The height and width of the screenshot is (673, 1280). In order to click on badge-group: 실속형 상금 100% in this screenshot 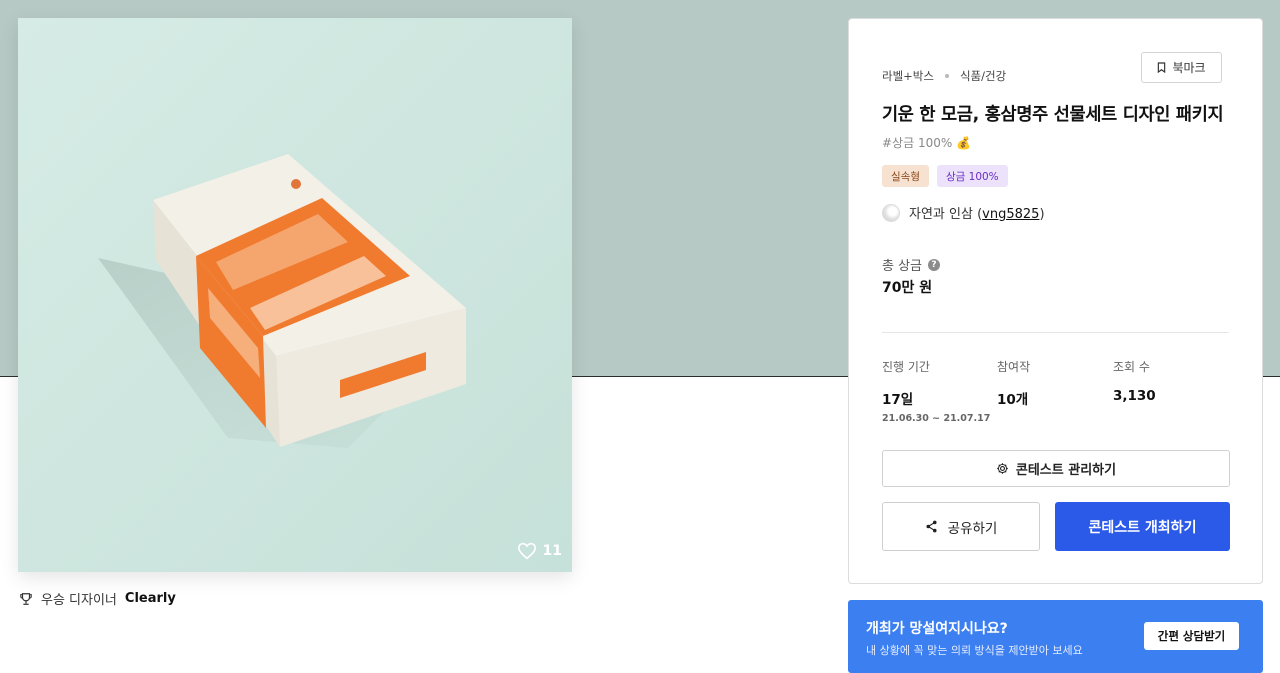, I will do `click(945, 176)`.